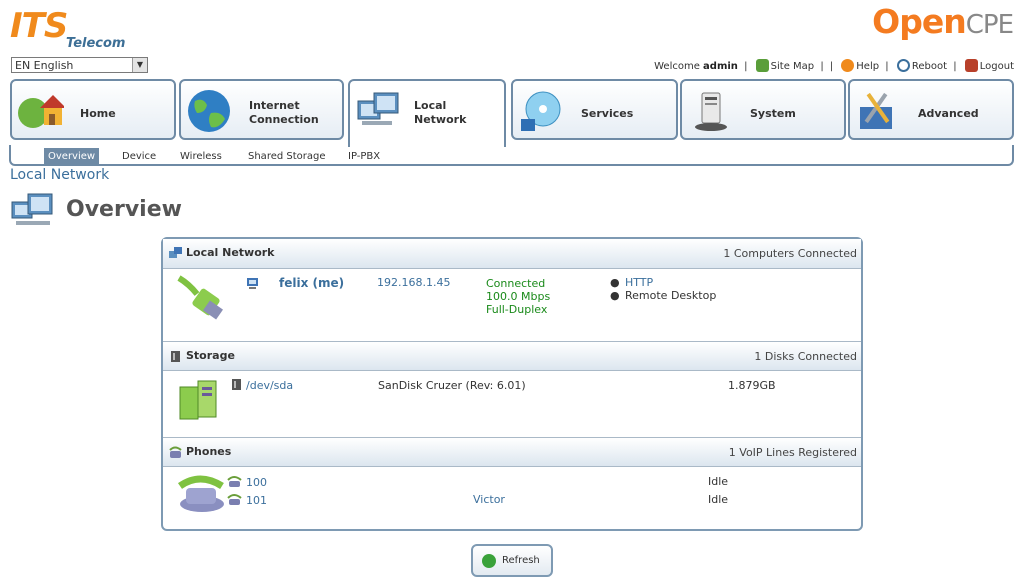  Describe the element at coordinates (639, 282) in the screenshot. I see `service-http-link: HTTP` at that location.